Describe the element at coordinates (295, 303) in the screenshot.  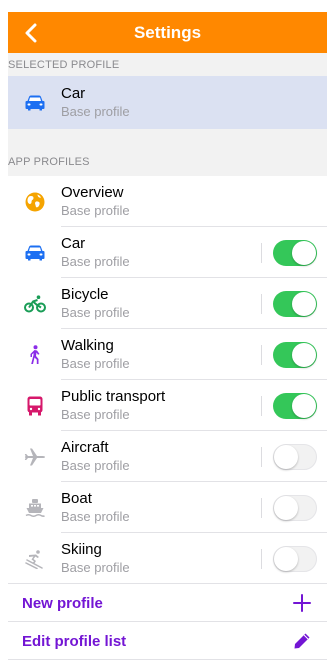
I see `bicycle-toggle` at that location.